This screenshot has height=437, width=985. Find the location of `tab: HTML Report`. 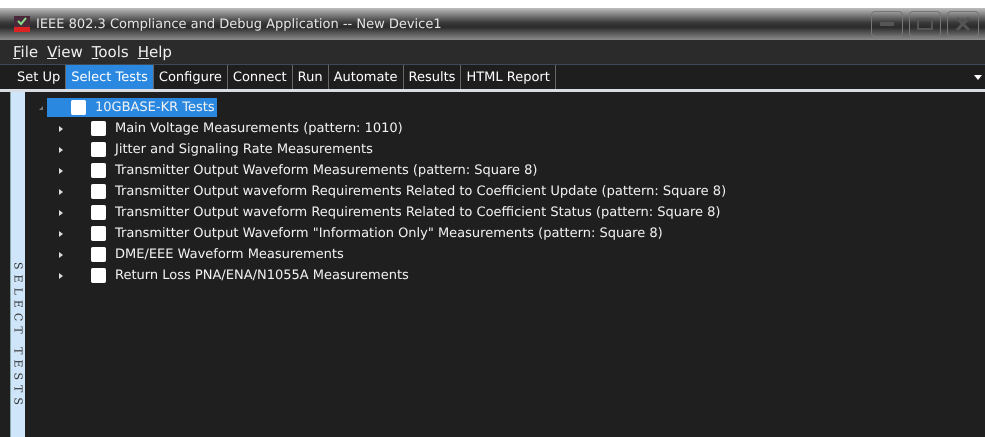

tab: HTML Report is located at coordinates (508, 77).